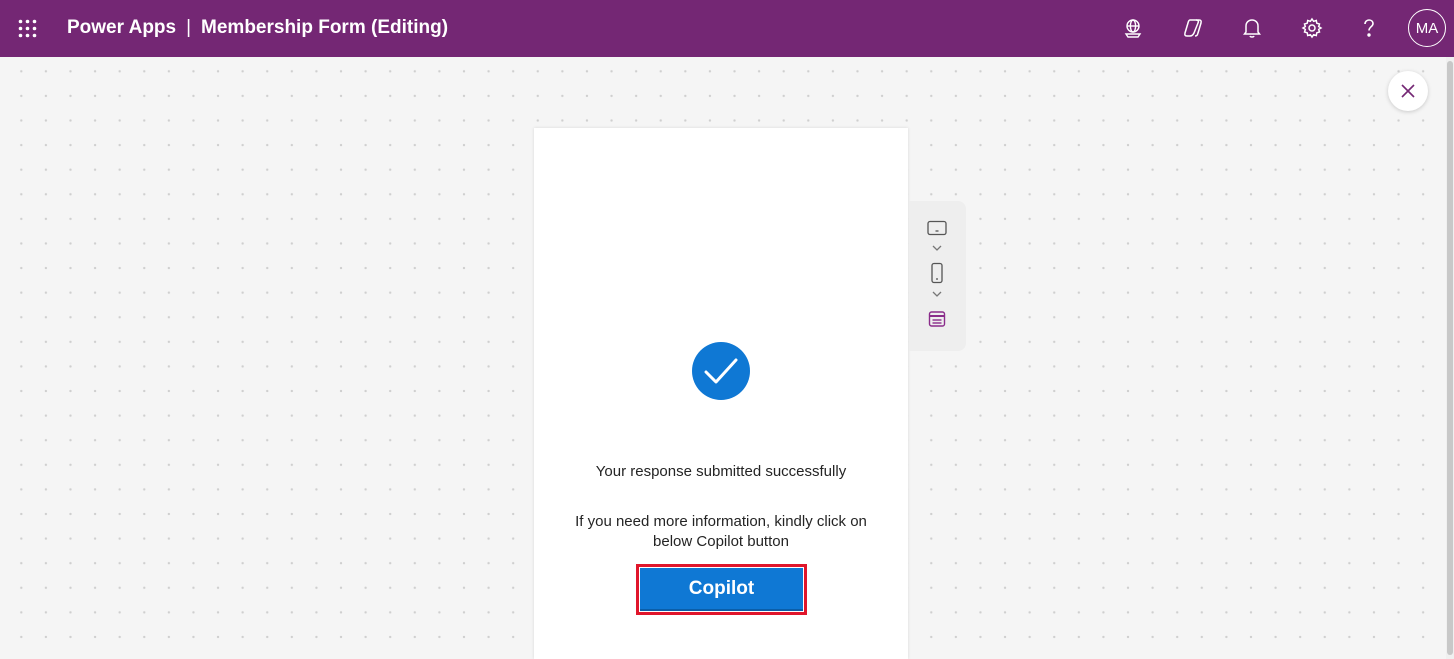 The width and height of the screenshot is (1454, 659). What do you see at coordinates (1252, 28) in the screenshot?
I see `notifications-icon` at bounding box center [1252, 28].